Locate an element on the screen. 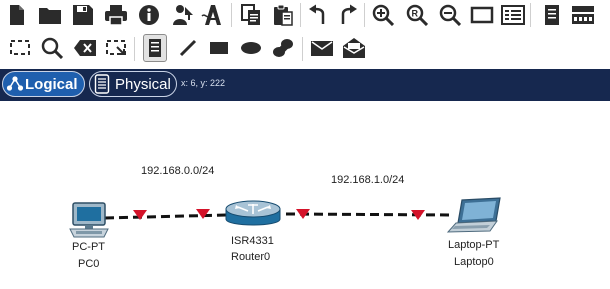  cursor-coordinates: x: 6, y: 222 is located at coordinates (203, 83).